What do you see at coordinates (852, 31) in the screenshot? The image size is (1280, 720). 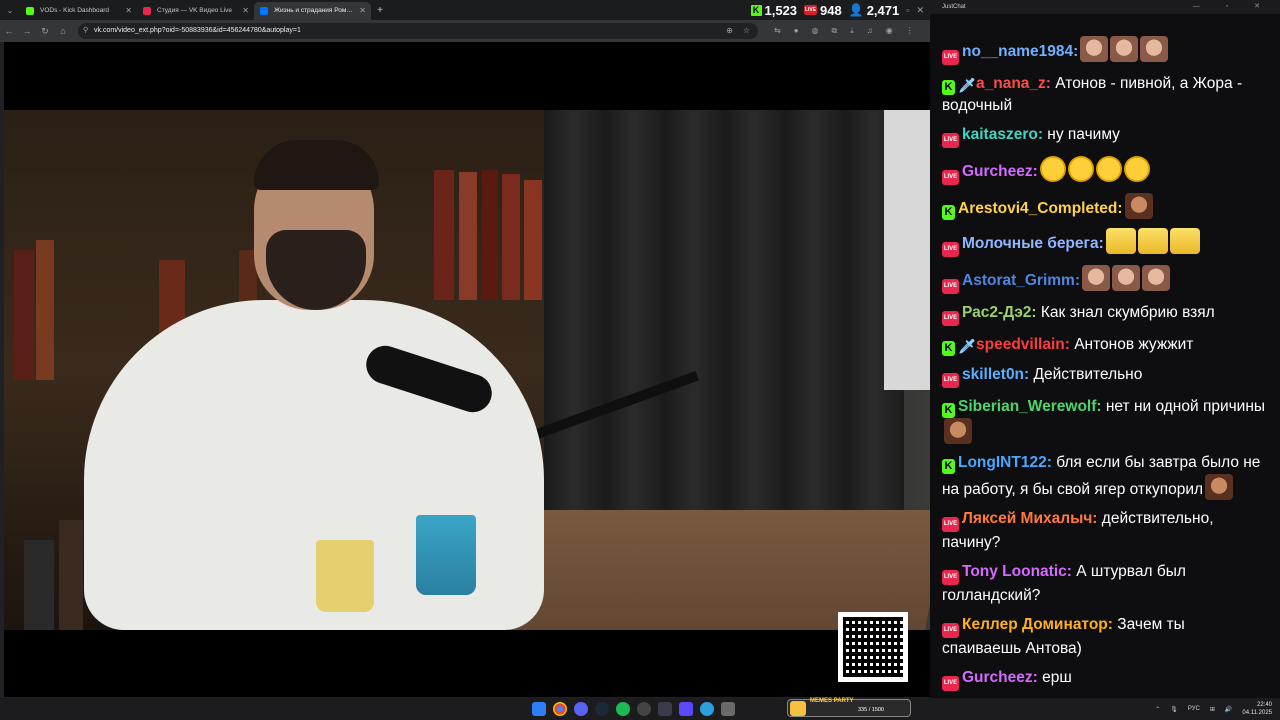 I see `download-icon: ⤓` at bounding box center [852, 31].